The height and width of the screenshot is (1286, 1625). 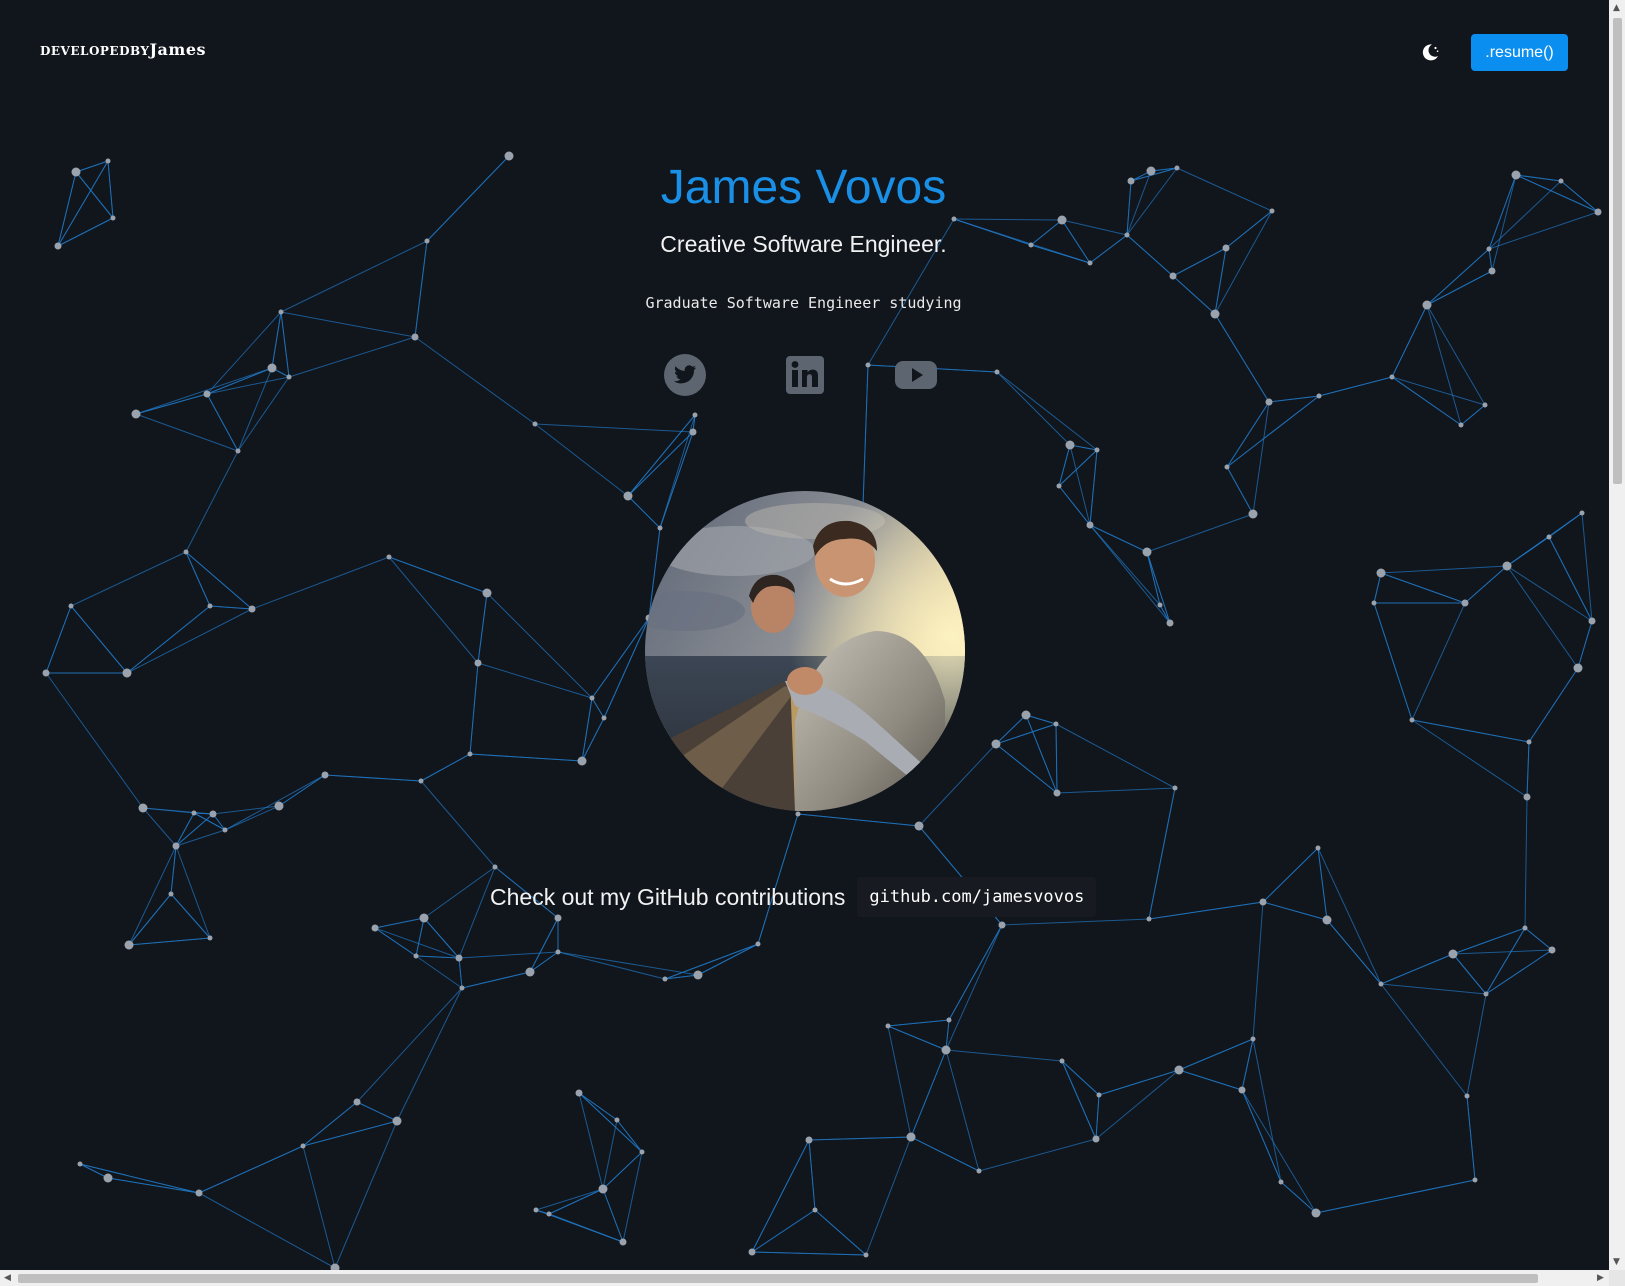 What do you see at coordinates (1617, 251) in the screenshot?
I see `vertical-scrollbar-thumb` at bounding box center [1617, 251].